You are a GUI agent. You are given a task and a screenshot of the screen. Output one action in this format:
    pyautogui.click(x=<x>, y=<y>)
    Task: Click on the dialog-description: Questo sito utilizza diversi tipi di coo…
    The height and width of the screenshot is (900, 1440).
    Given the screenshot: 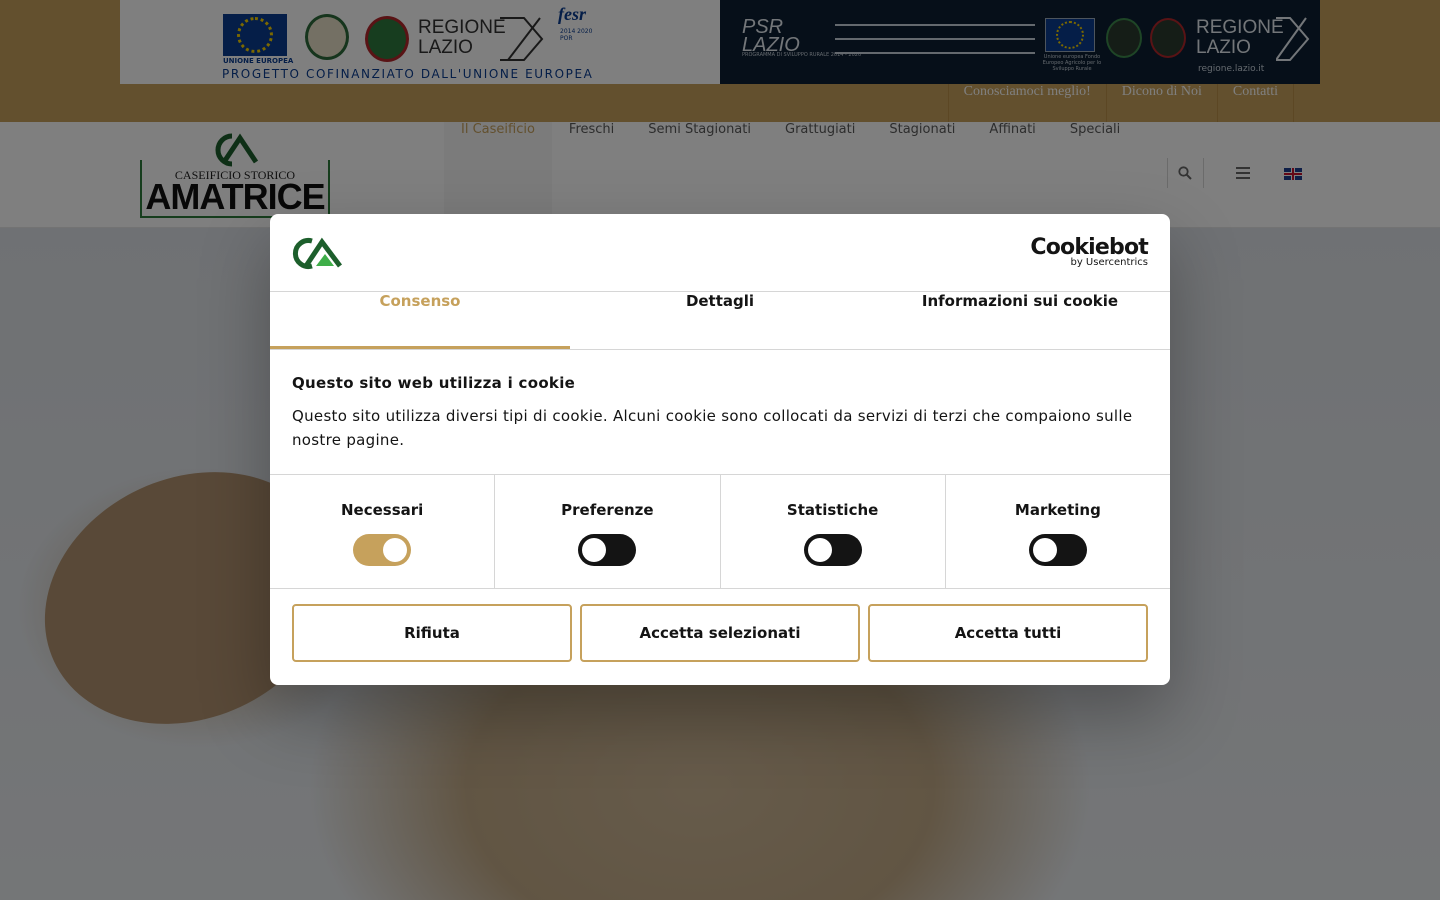 What is the action you would take?
    pyautogui.click(x=712, y=428)
    